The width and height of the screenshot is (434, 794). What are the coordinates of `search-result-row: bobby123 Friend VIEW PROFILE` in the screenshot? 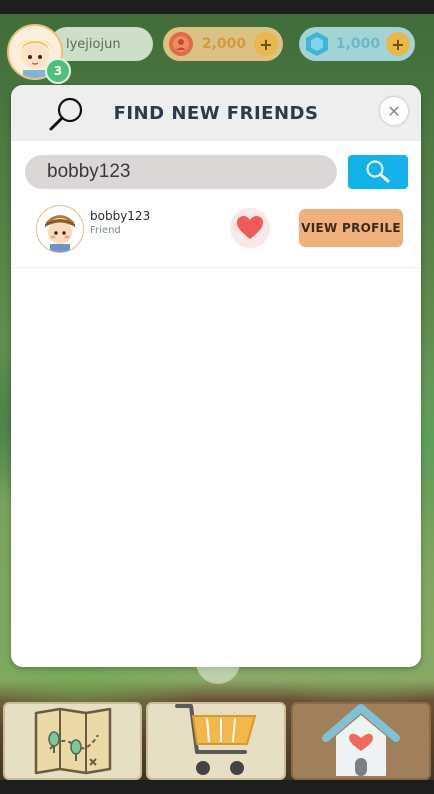 It's located at (216, 231).